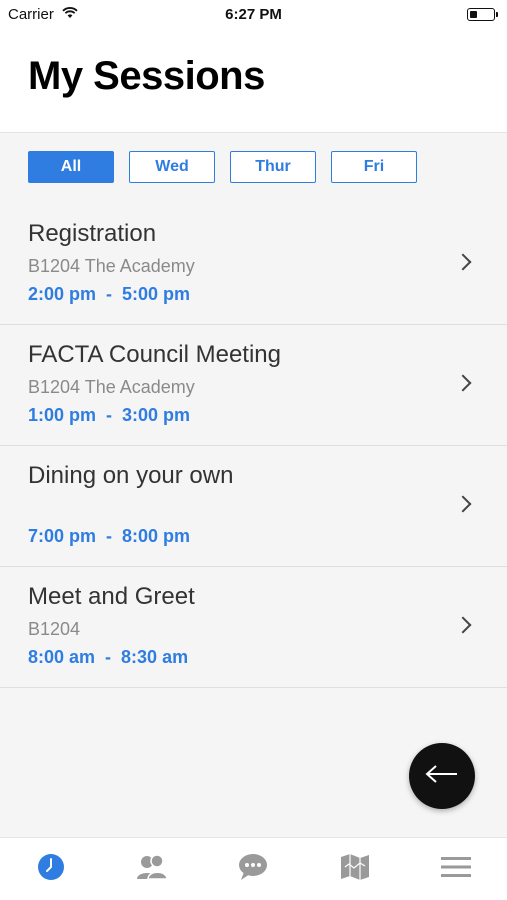 The height and width of the screenshot is (900, 507). What do you see at coordinates (71, 167) in the screenshot?
I see `filter-all-button: All` at bounding box center [71, 167].